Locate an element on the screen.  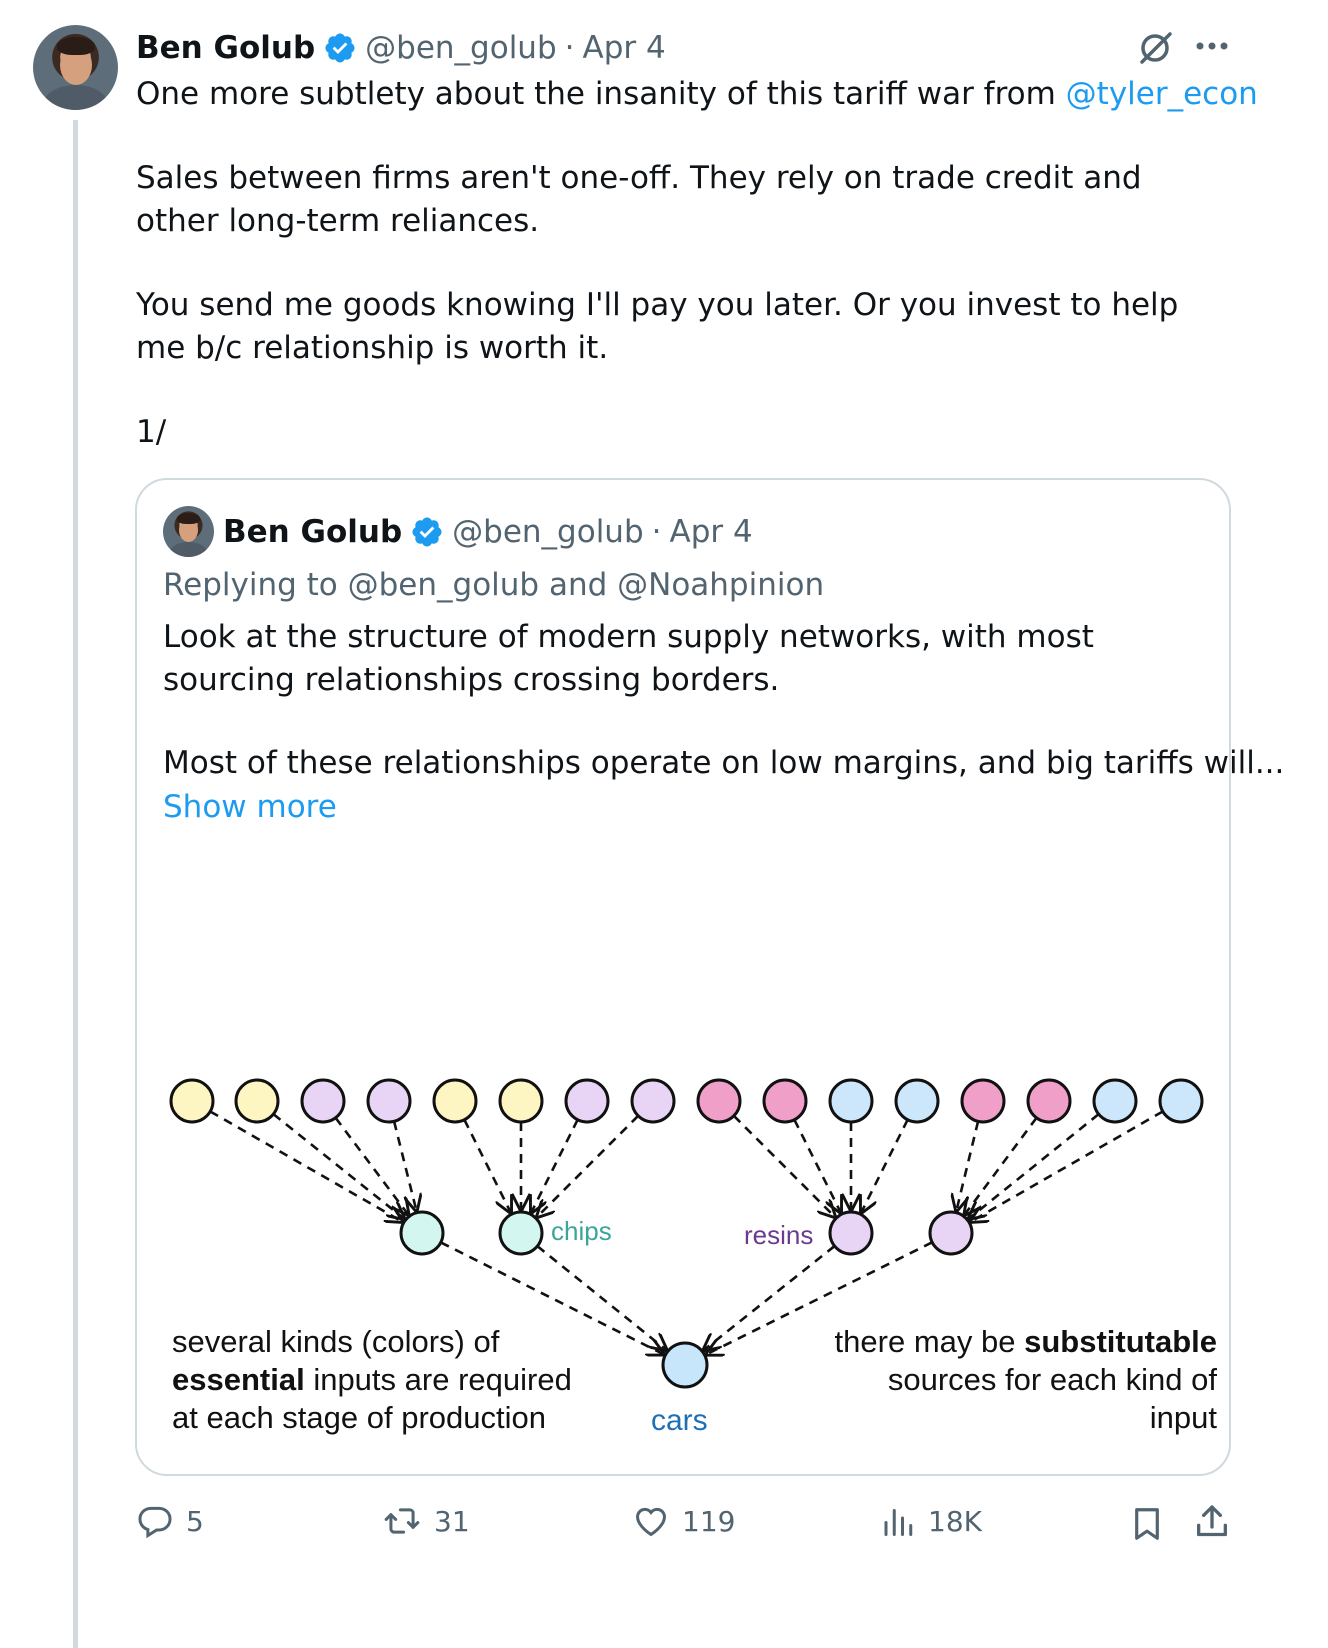
left-caption-bold: essential is located at coordinates (238, 1379).